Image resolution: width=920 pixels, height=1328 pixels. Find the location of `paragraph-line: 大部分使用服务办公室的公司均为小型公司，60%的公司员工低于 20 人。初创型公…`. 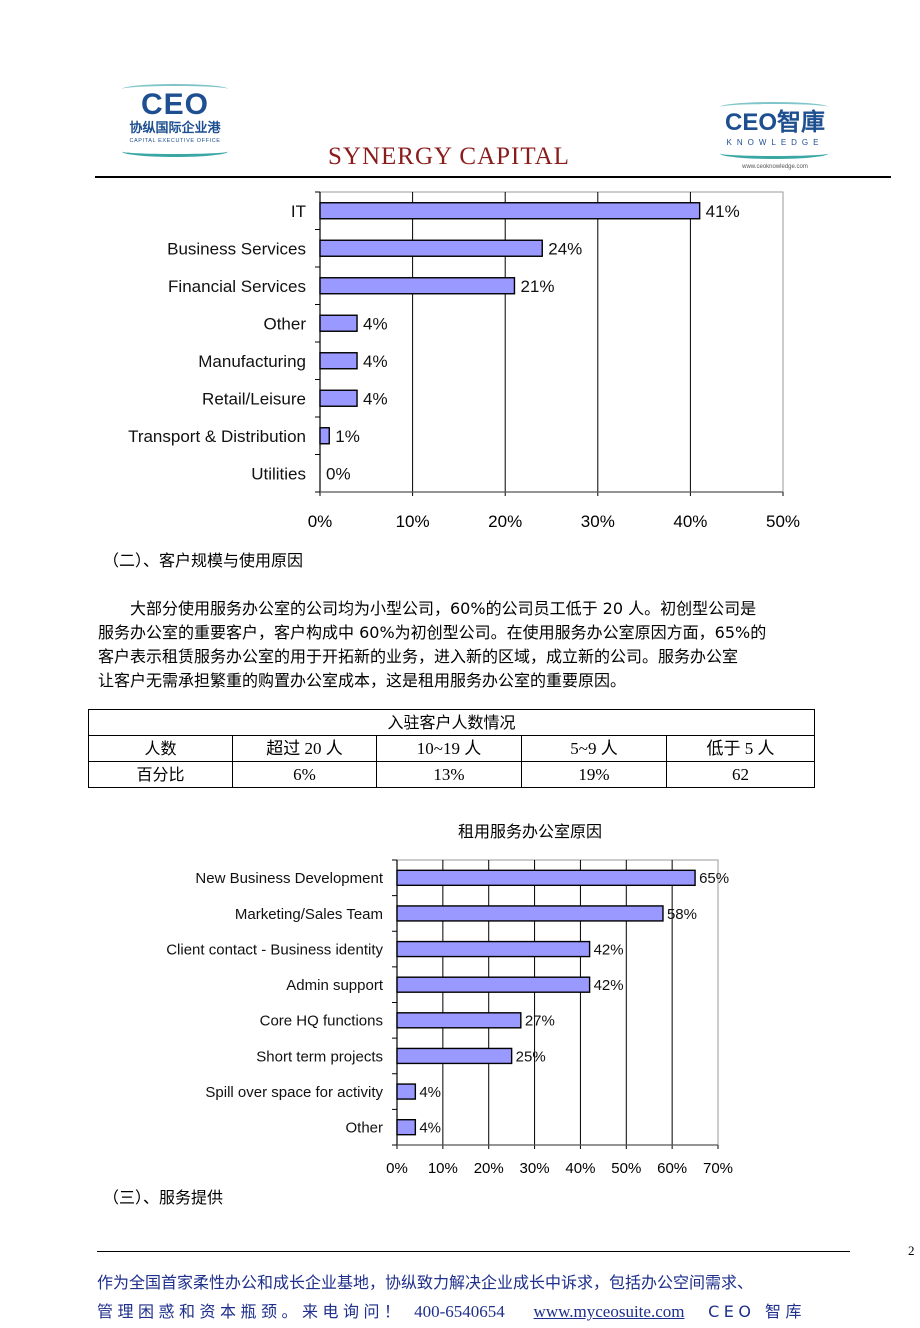

paragraph-line: 大部分使用服务办公室的公司均为小型公司，60%的公司员工低于 20 人。初创型公… is located at coordinates (427, 608).